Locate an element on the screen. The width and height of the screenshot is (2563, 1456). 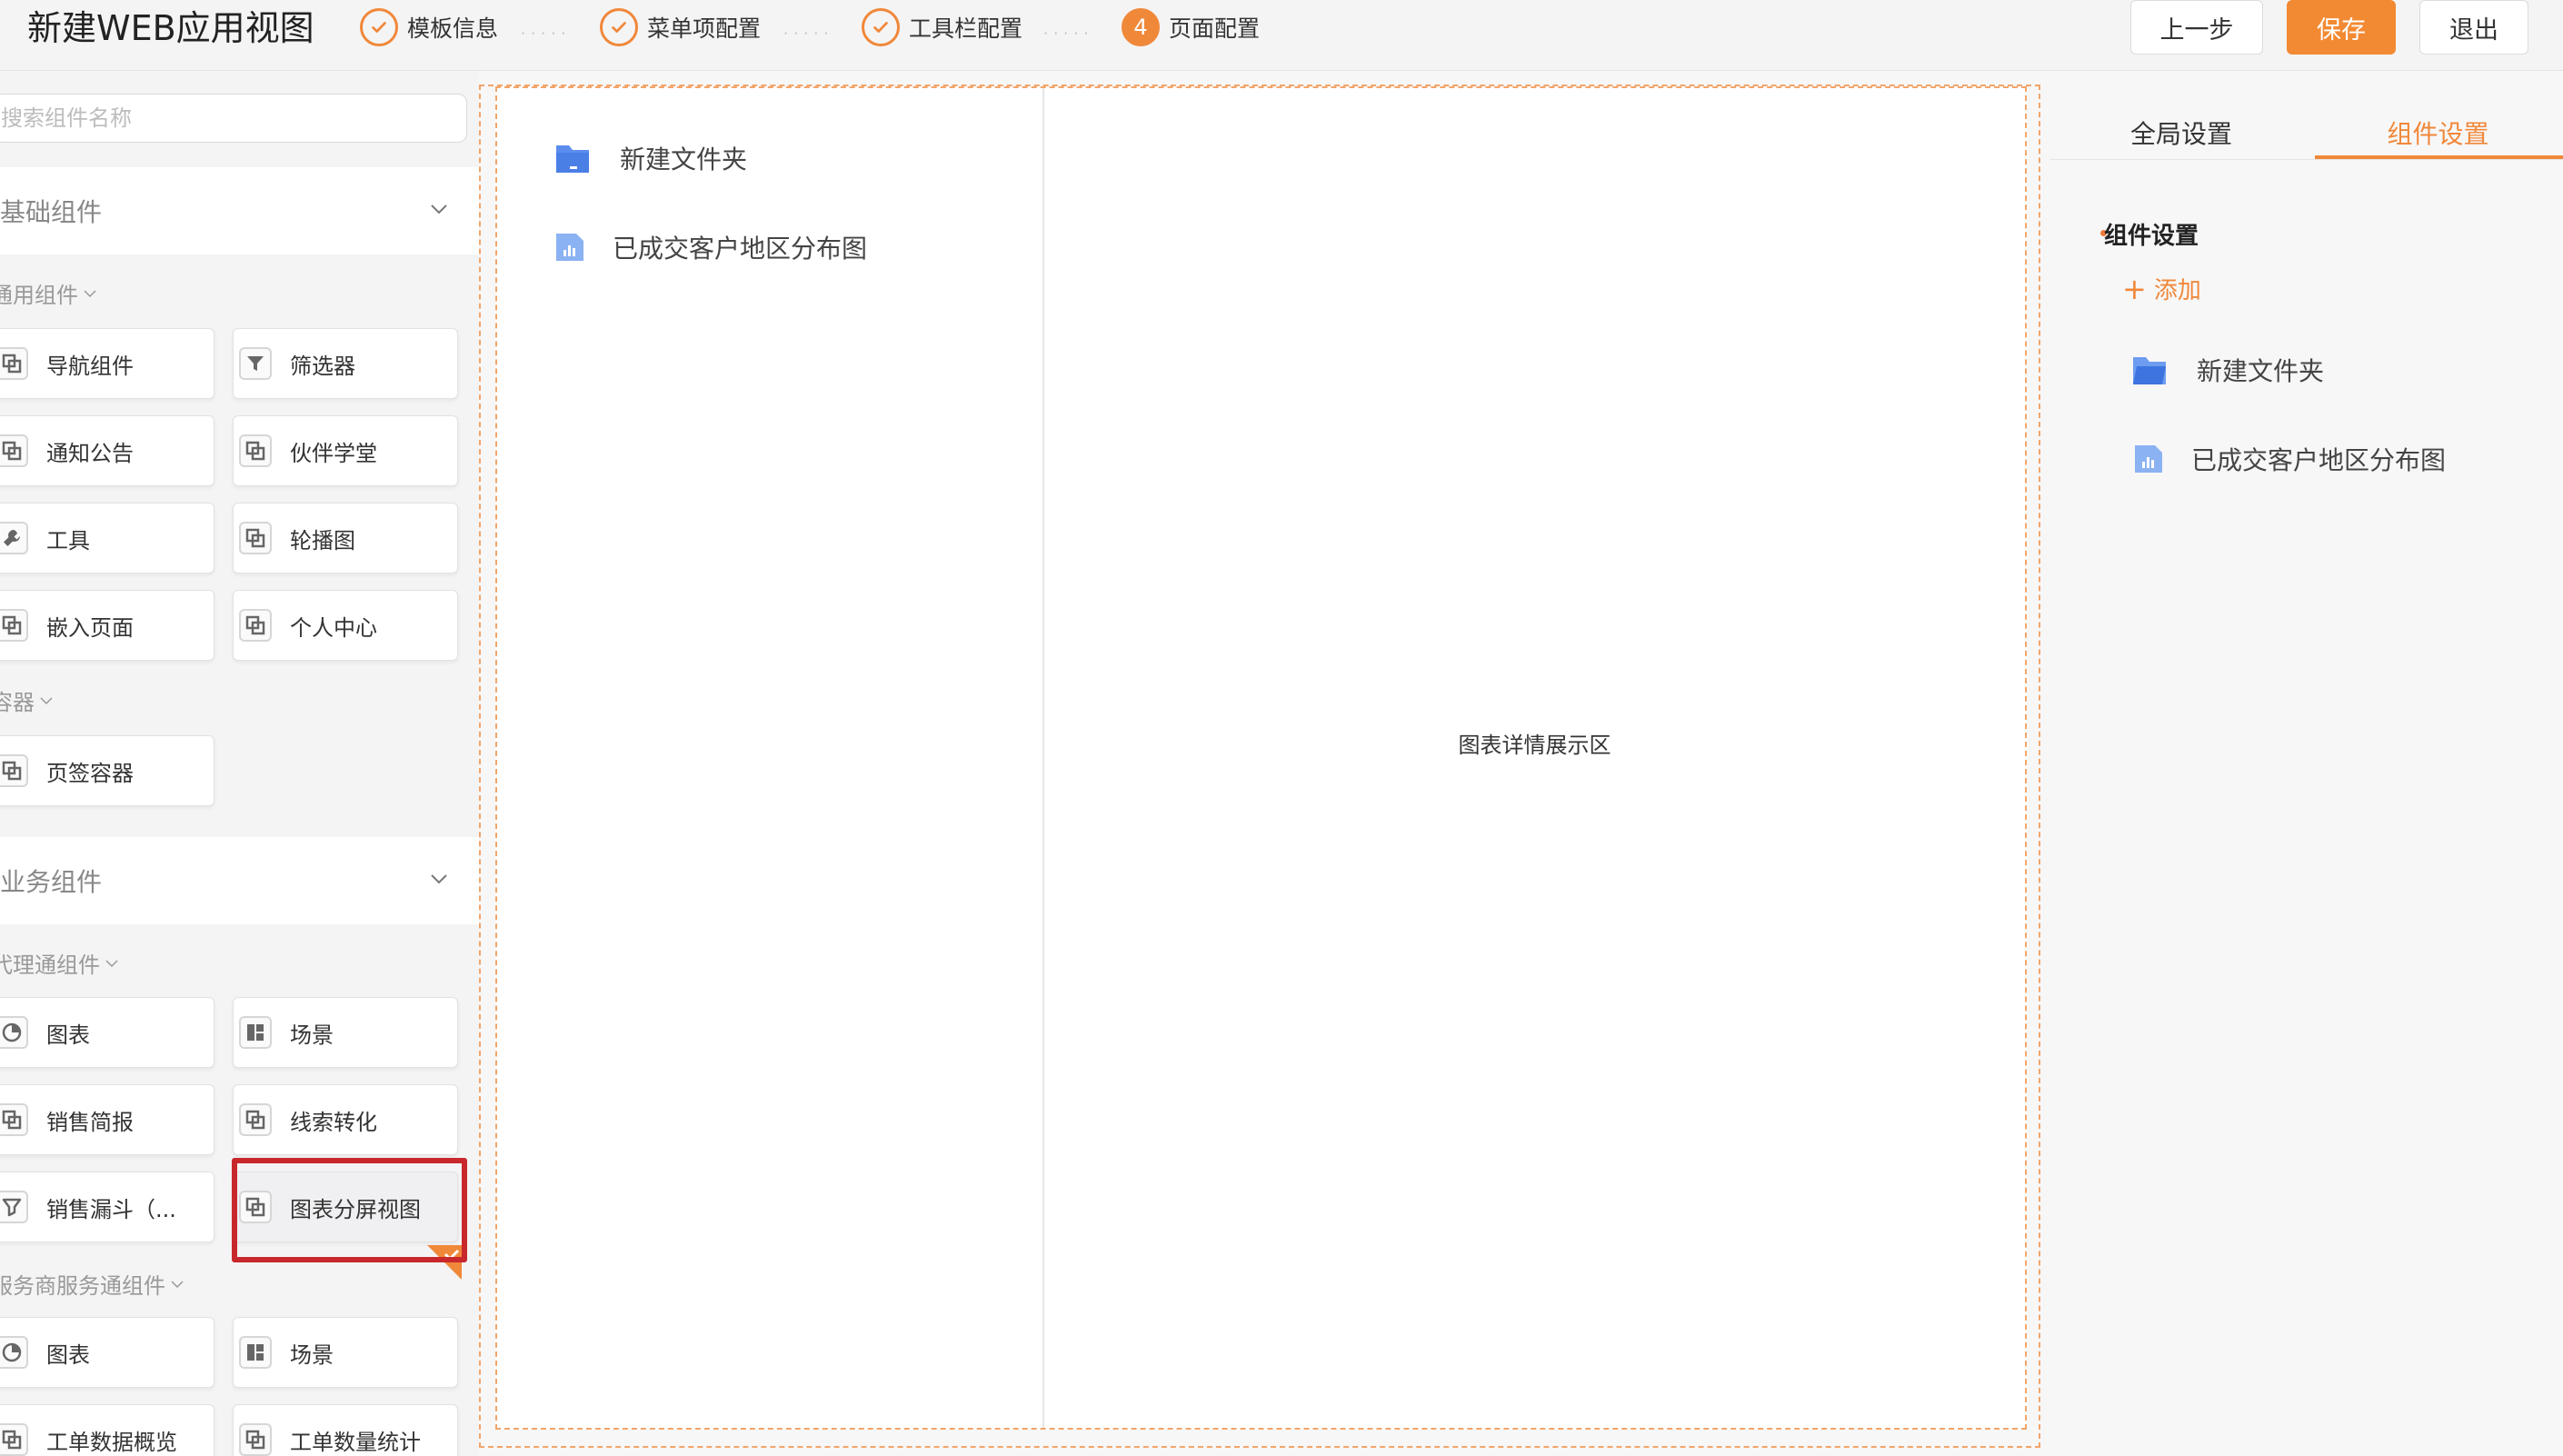
search-input is located at coordinates (233, 118).